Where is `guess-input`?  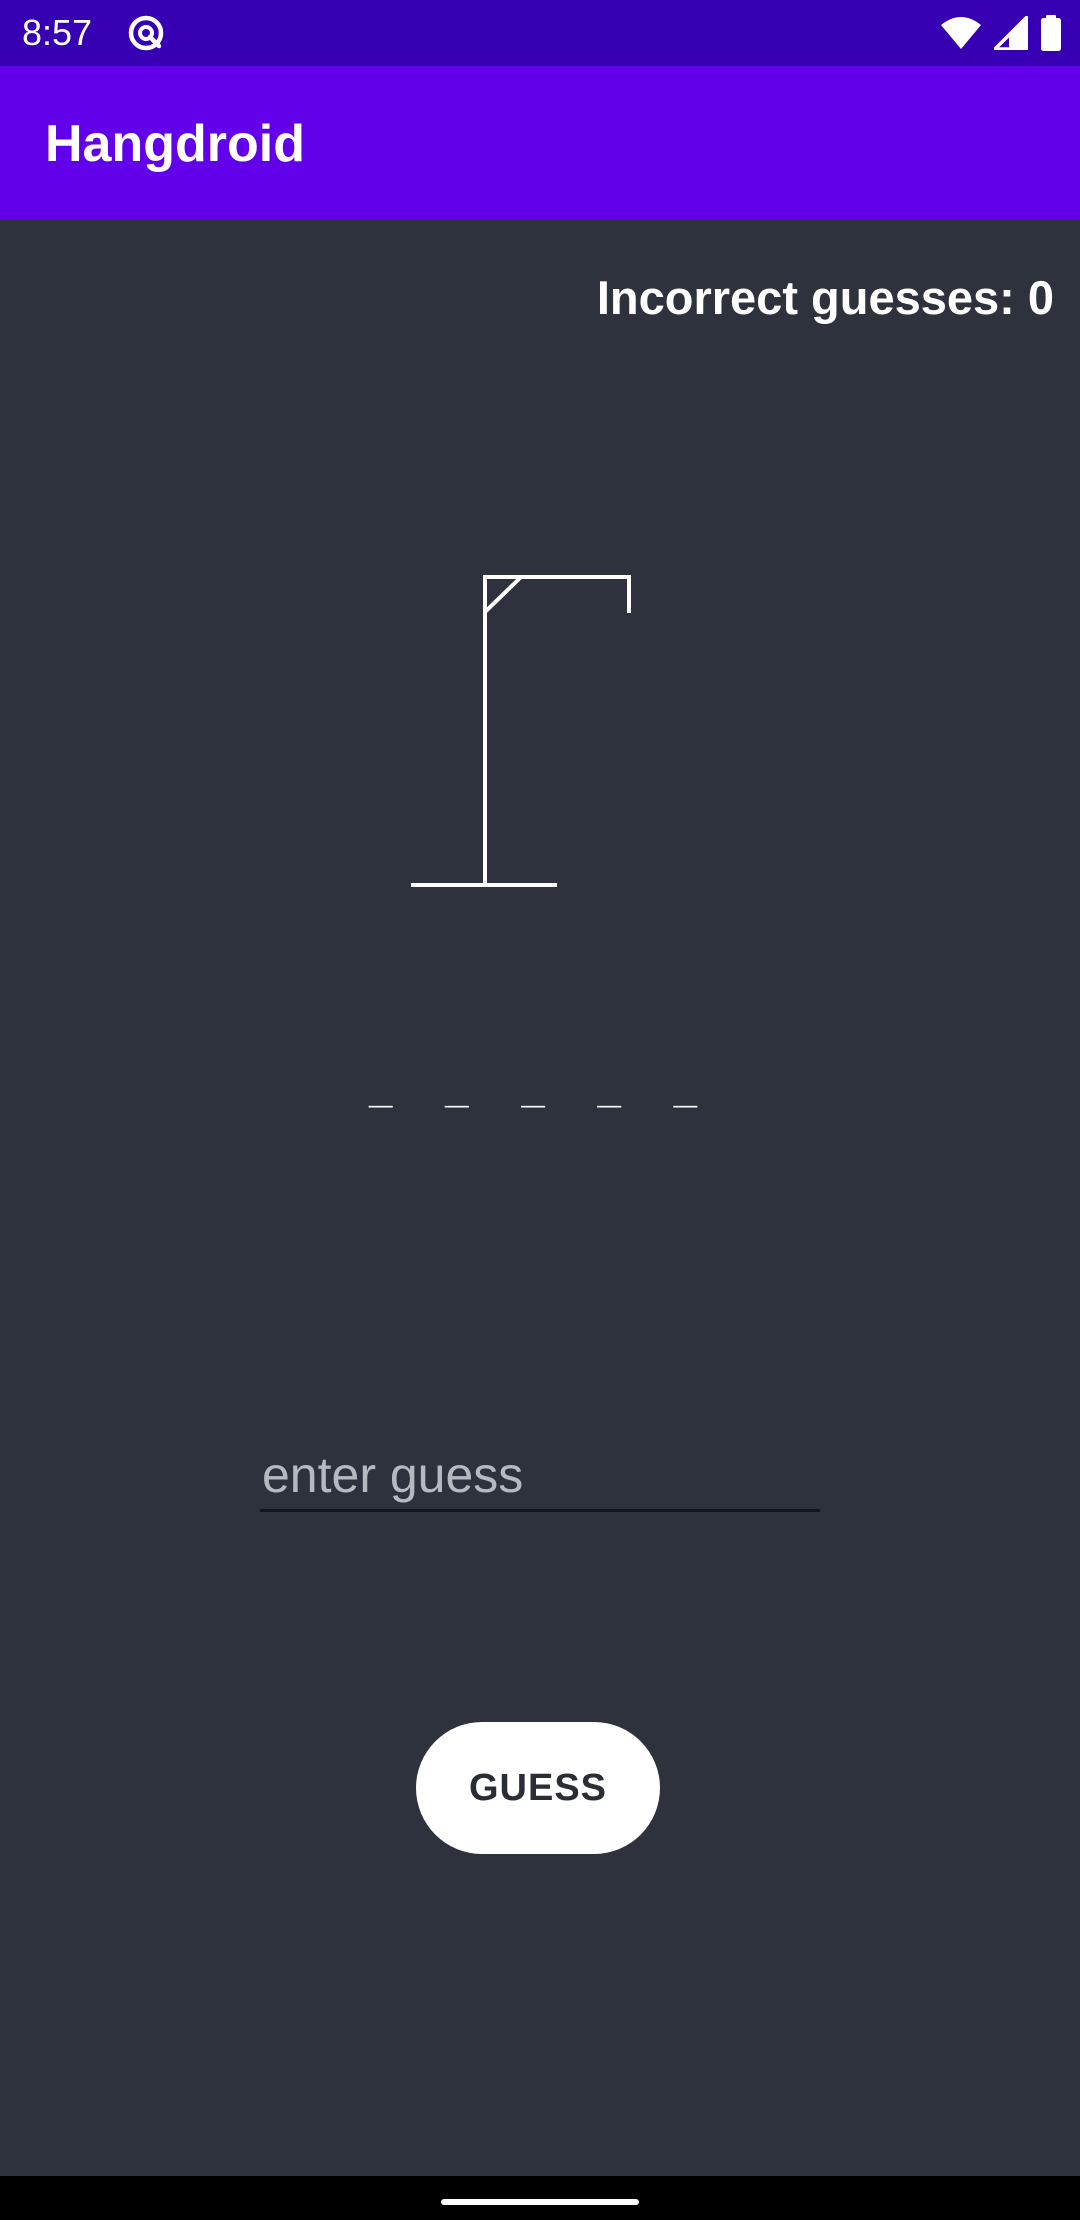
guess-input is located at coordinates (540, 1476).